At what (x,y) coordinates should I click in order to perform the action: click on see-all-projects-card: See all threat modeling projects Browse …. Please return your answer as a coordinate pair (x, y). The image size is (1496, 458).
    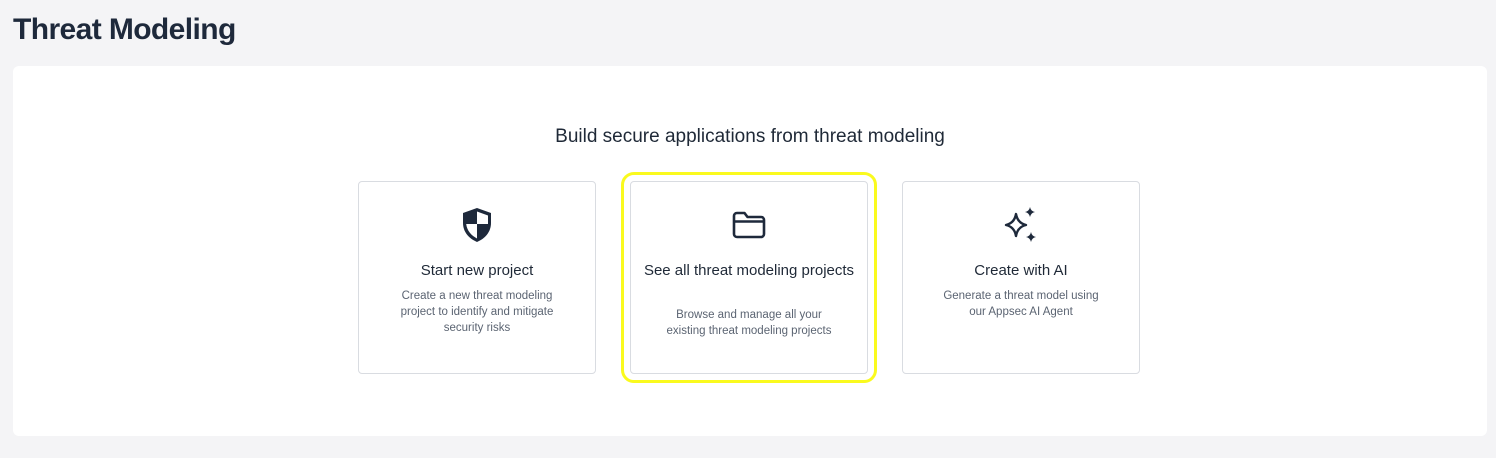
    Looking at the image, I should click on (749, 277).